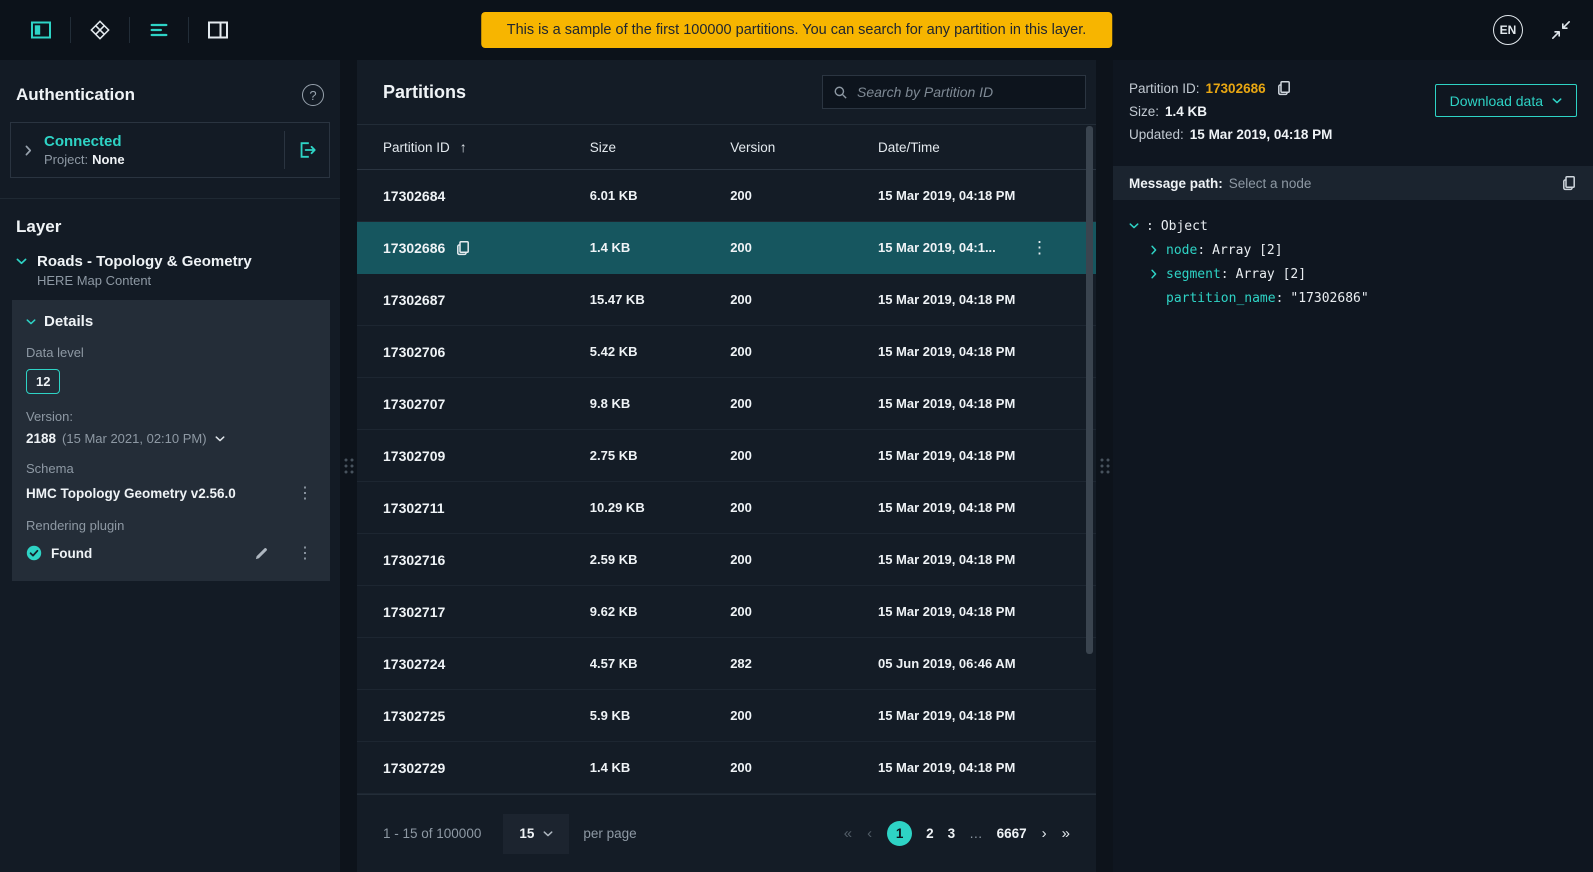  What do you see at coordinates (159, 30) in the screenshot?
I see `list-view-button` at bounding box center [159, 30].